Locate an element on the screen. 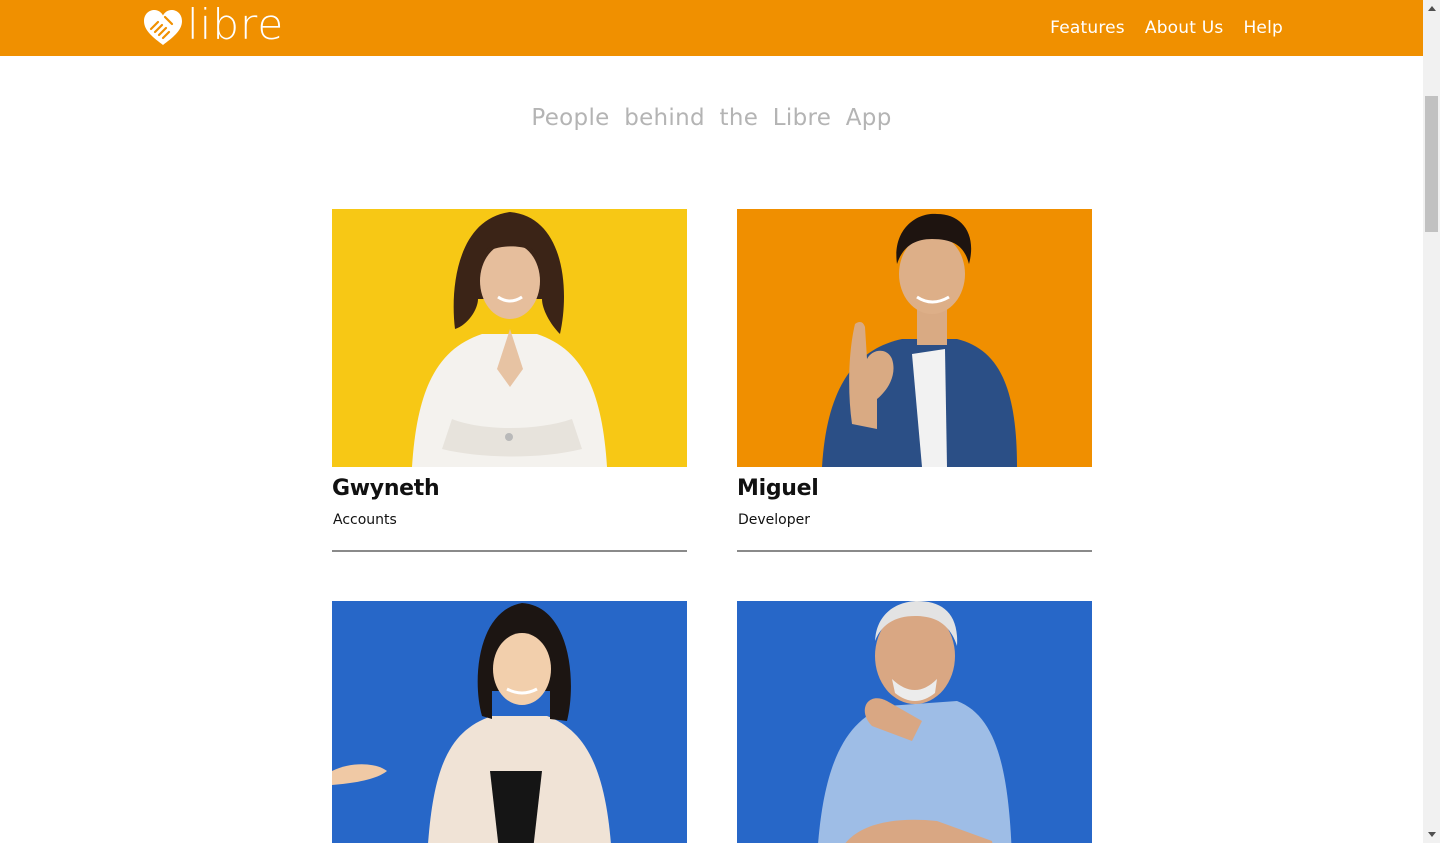  scrollbar-thumb is located at coordinates (1431, 164).